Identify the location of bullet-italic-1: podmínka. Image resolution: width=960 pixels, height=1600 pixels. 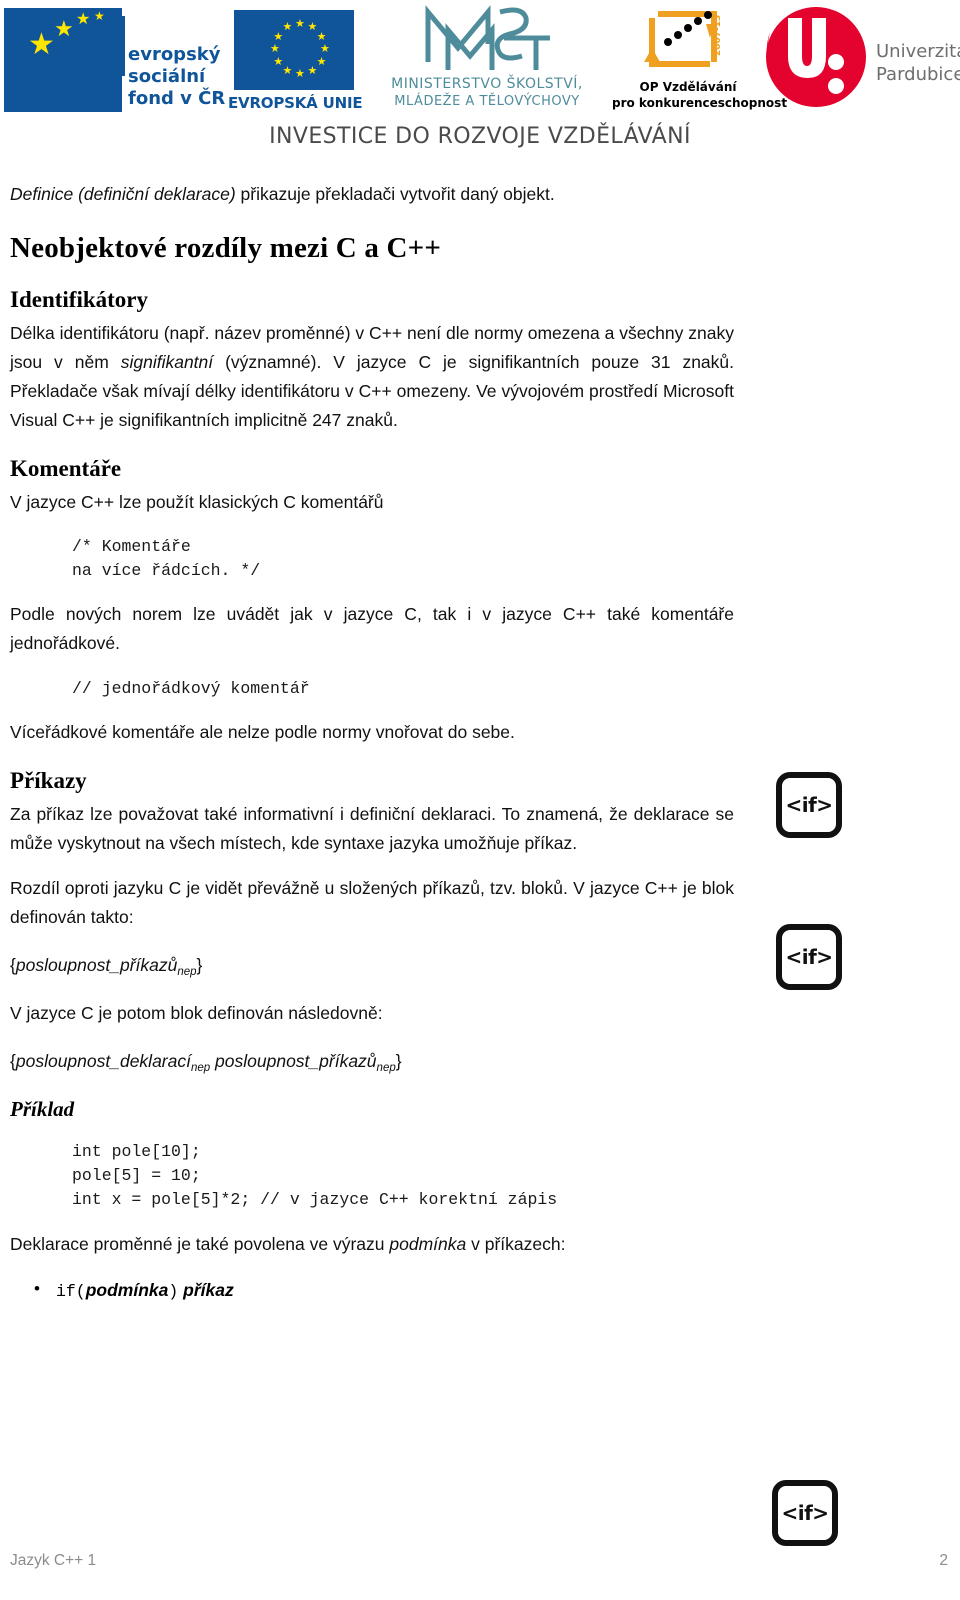
(127, 1290).